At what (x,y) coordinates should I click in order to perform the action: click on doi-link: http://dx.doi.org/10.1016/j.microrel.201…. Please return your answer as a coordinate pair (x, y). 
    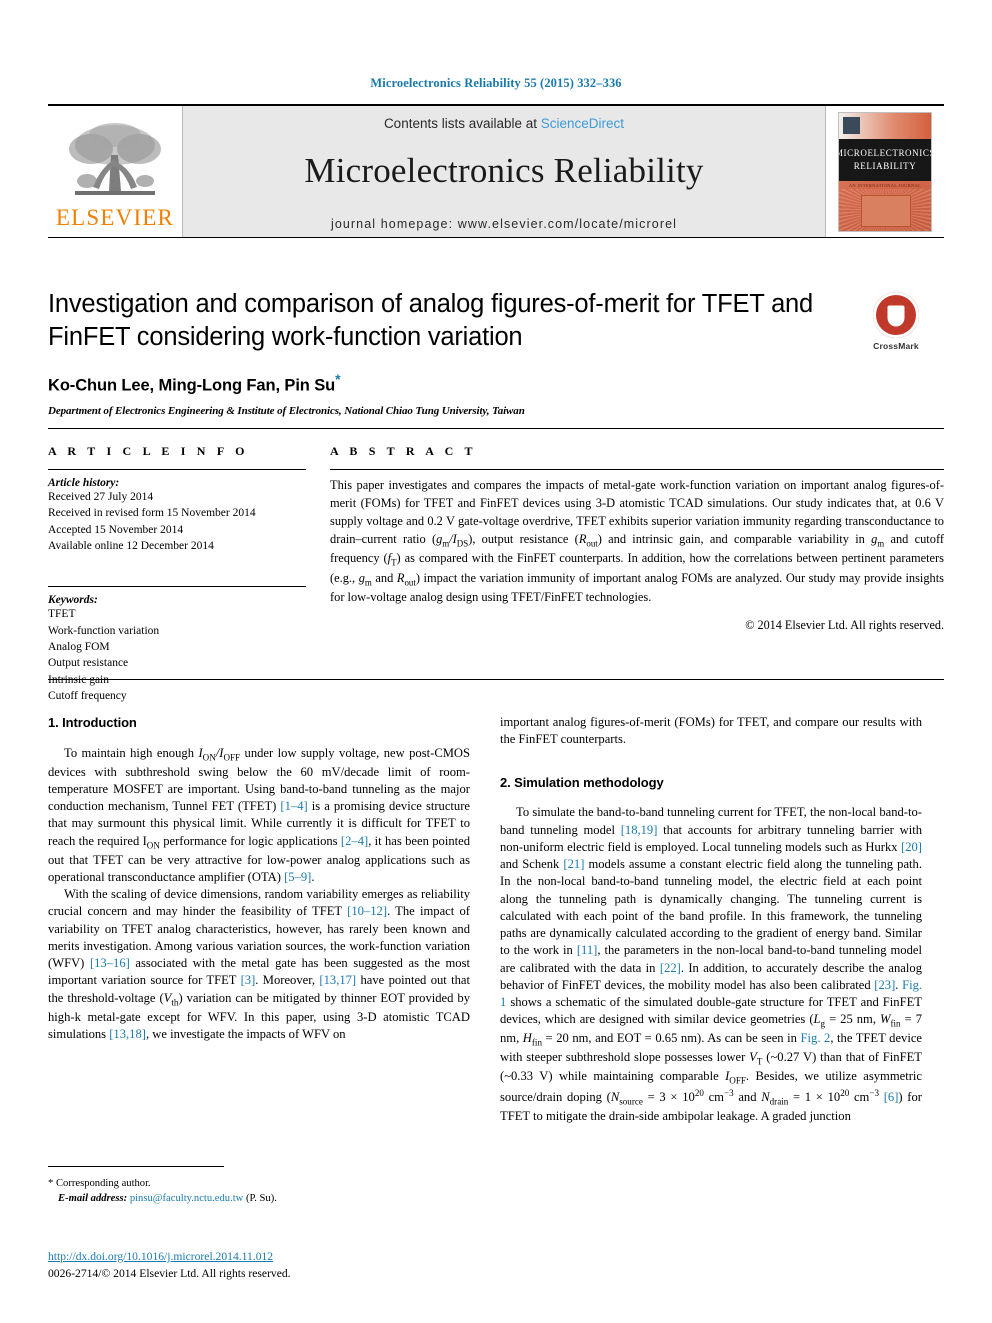
    Looking at the image, I should click on (298, 1257).